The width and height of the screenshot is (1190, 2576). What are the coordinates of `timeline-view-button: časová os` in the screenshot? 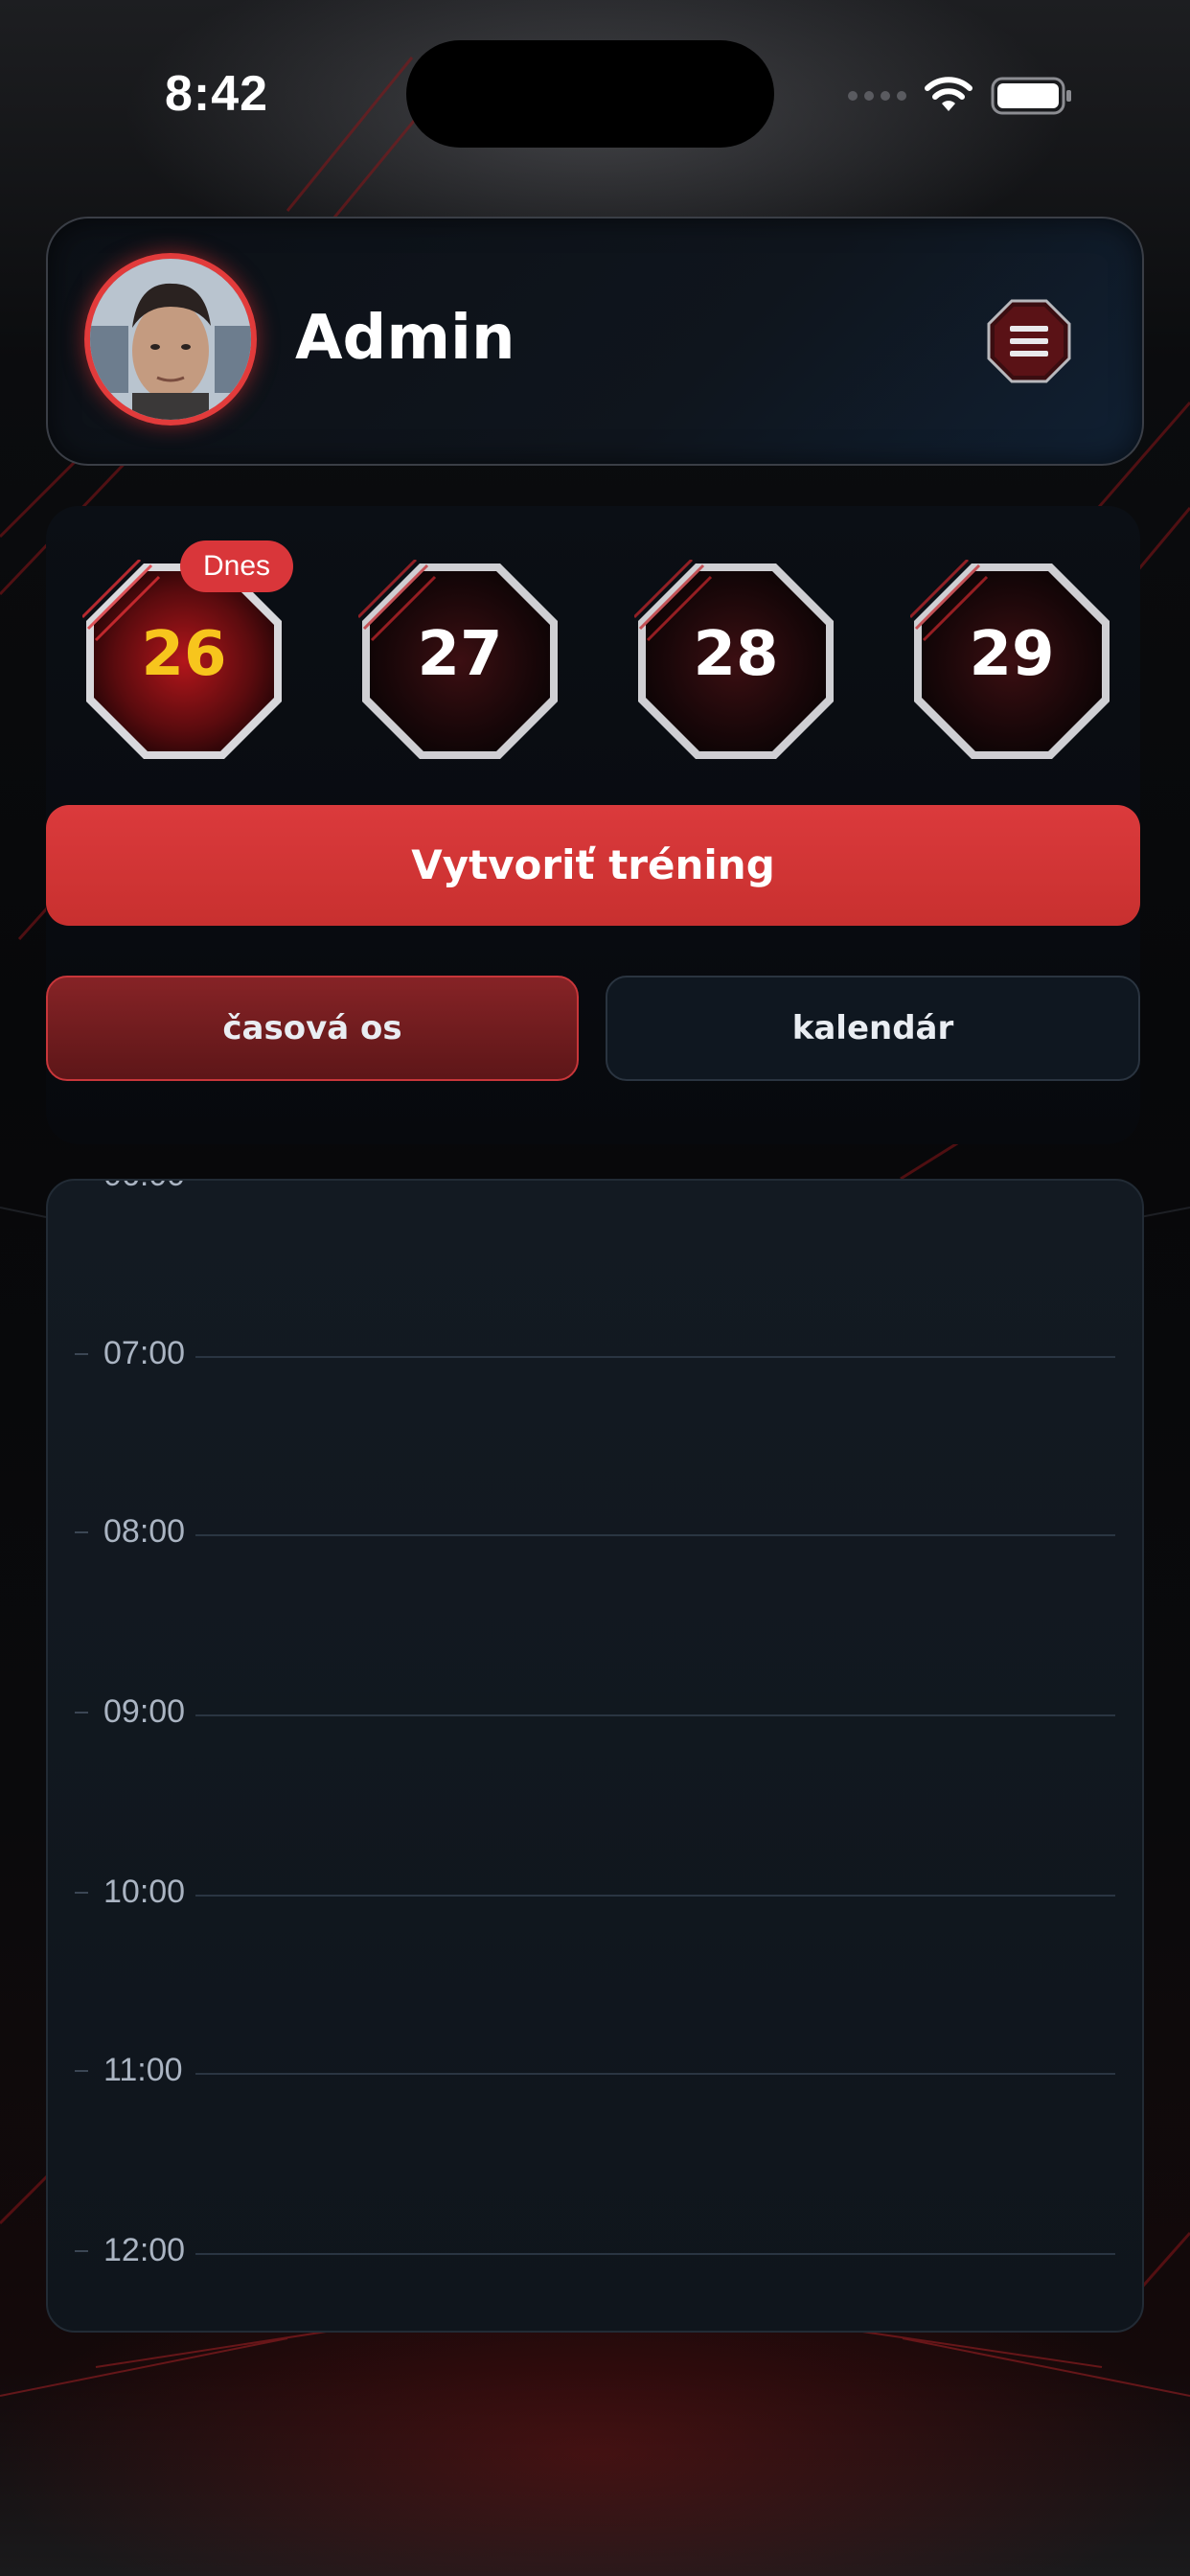 It's located at (312, 1028).